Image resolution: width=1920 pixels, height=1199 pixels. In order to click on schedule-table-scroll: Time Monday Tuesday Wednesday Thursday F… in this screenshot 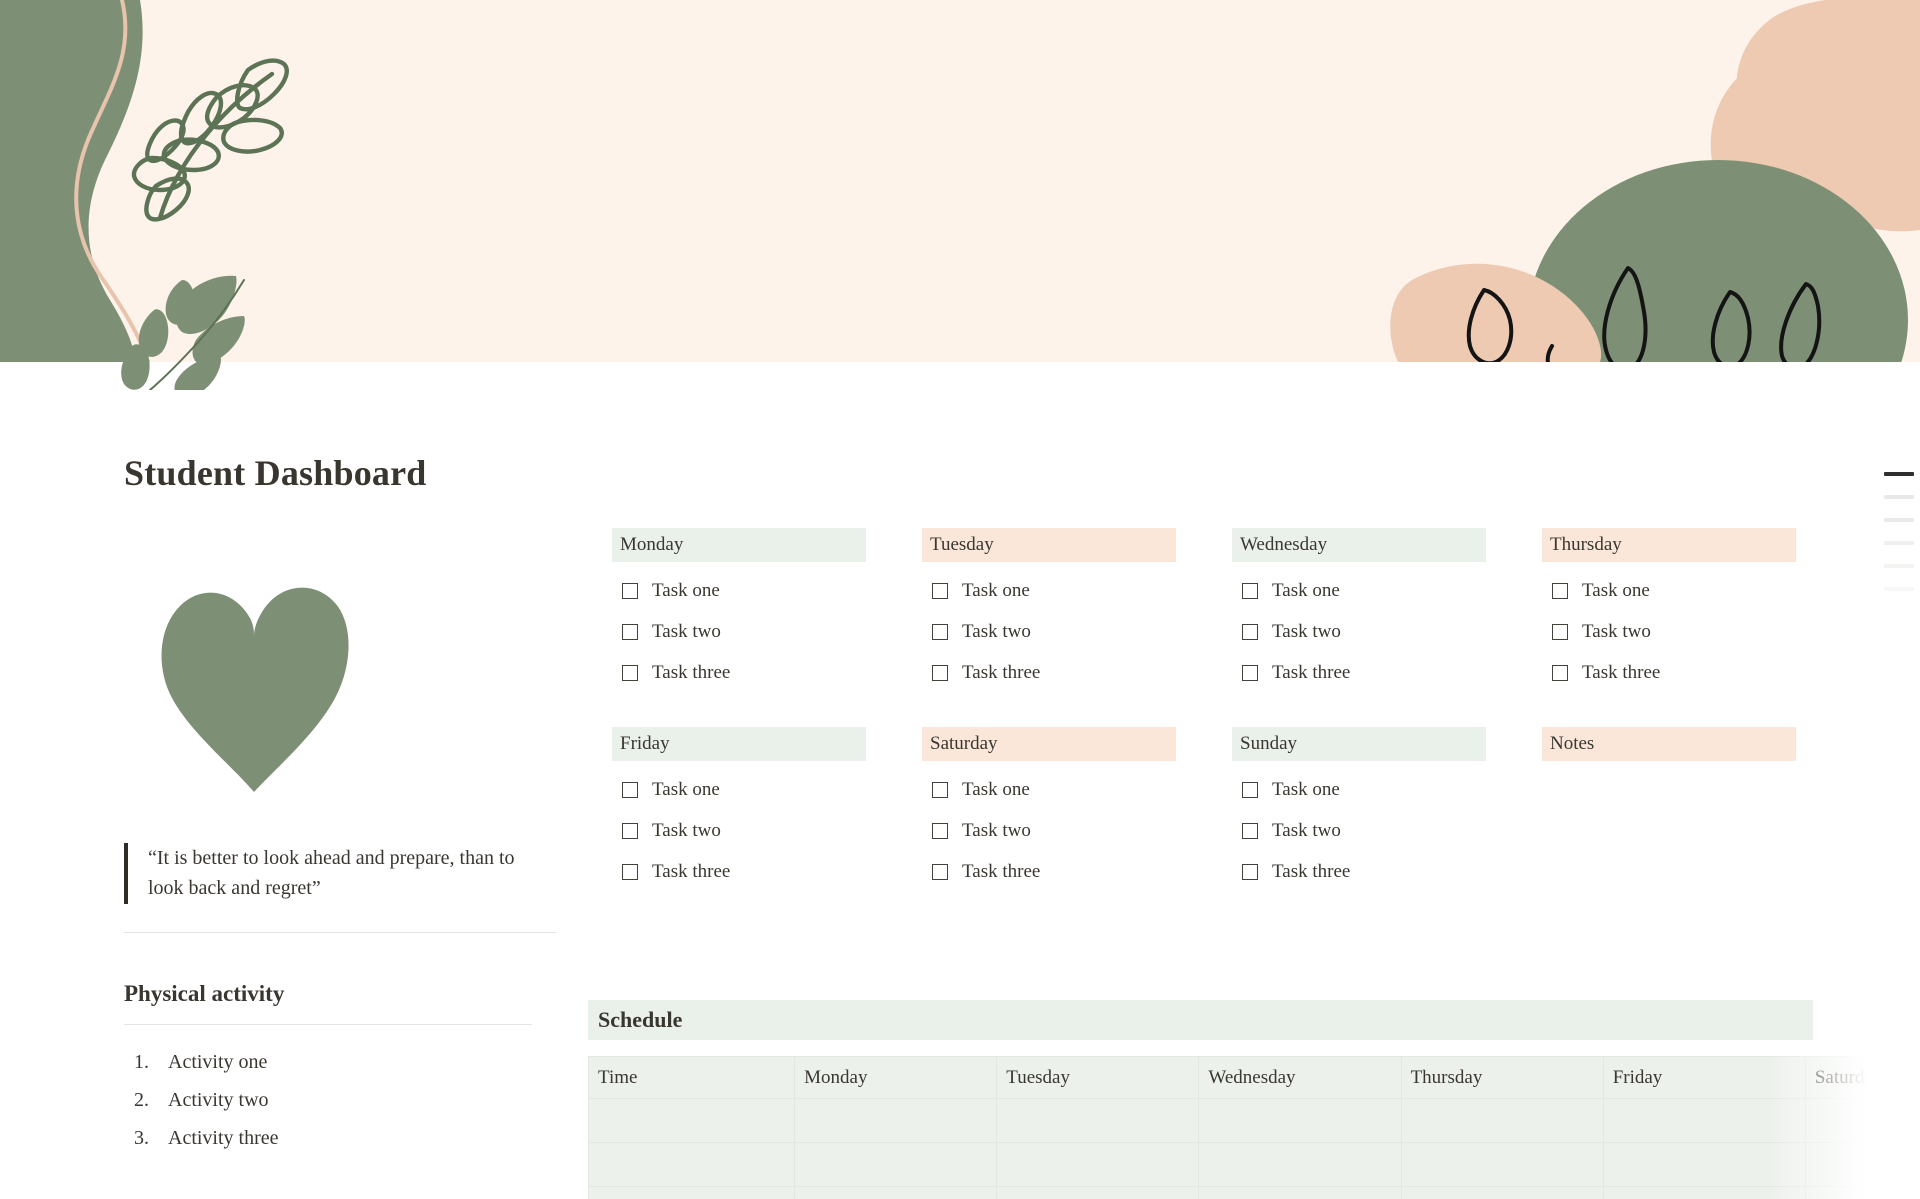, I will do `click(1254, 1127)`.